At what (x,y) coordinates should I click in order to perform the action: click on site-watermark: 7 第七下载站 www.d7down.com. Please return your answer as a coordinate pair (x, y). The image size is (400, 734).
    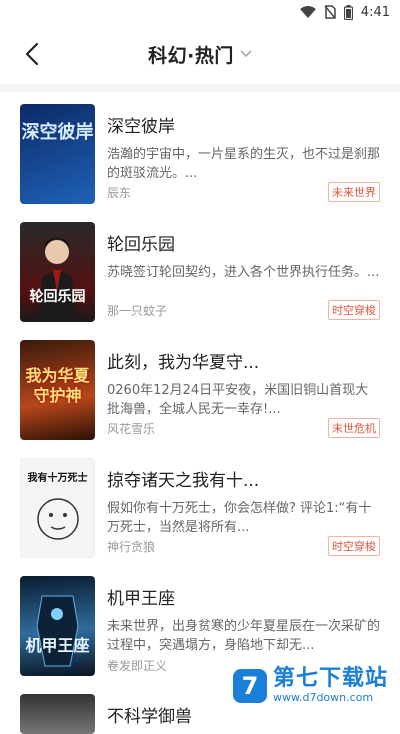
    Looking at the image, I should click on (311, 685).